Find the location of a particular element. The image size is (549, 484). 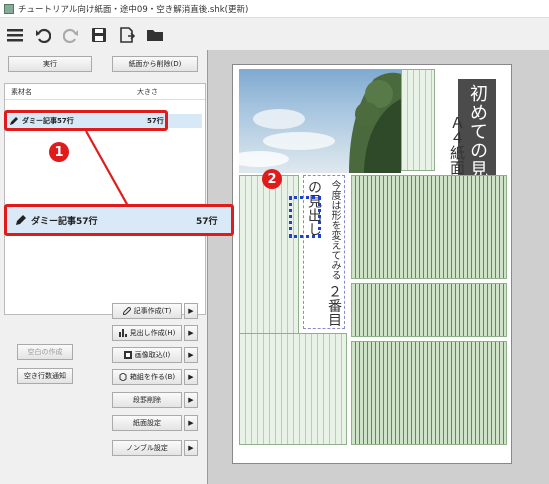

callout-connector is located at coordinates (107, 168).